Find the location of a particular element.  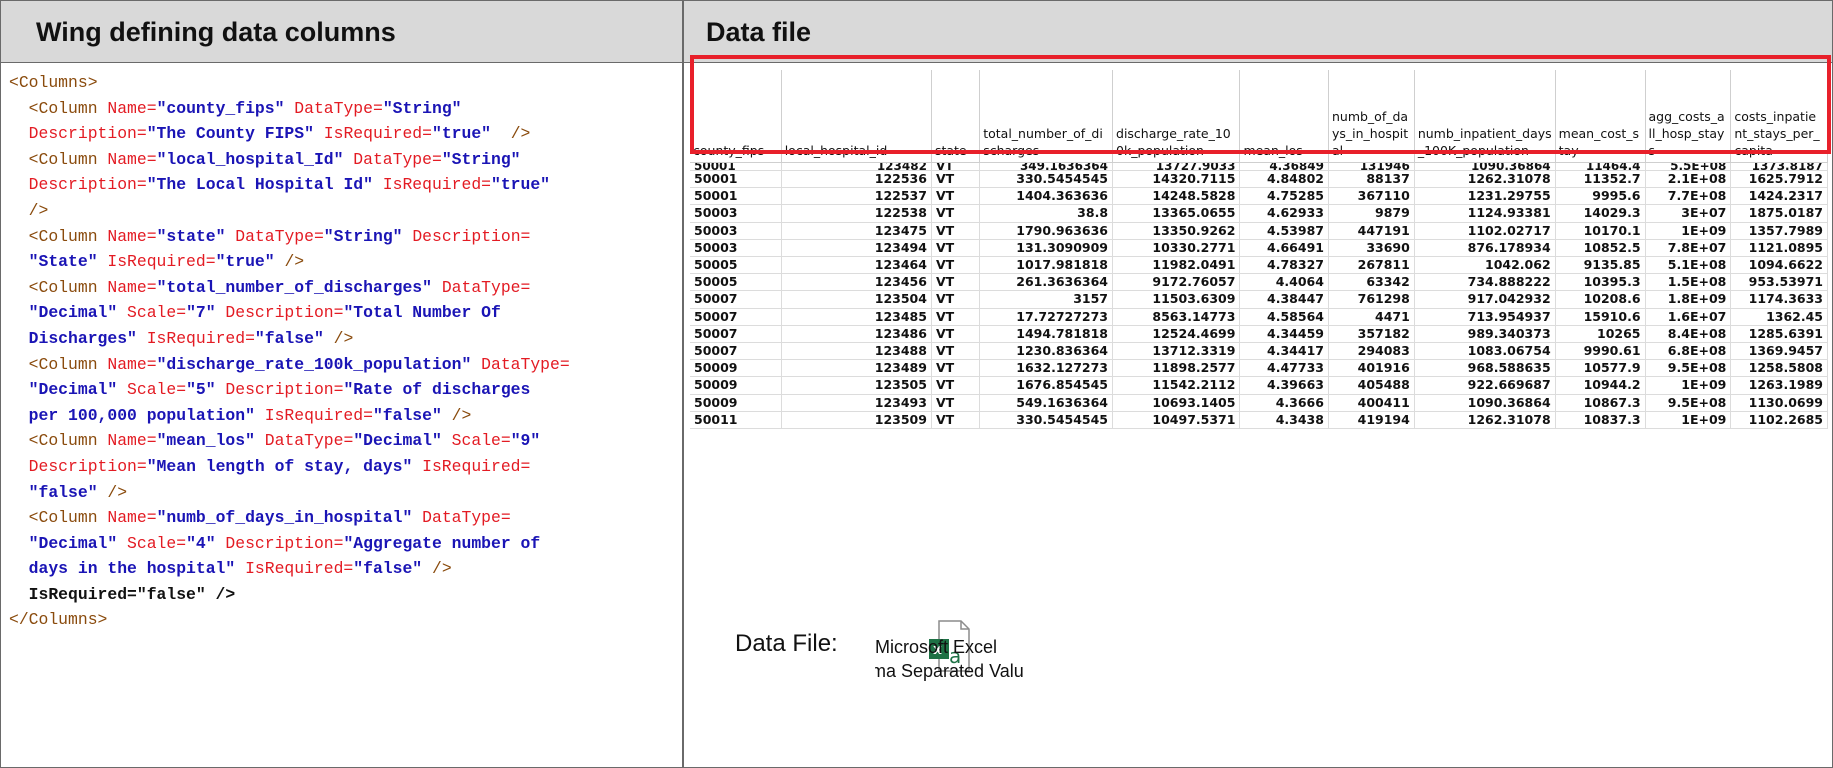

table-cell: 1285.6391 is located at coordinates (1779, 334).